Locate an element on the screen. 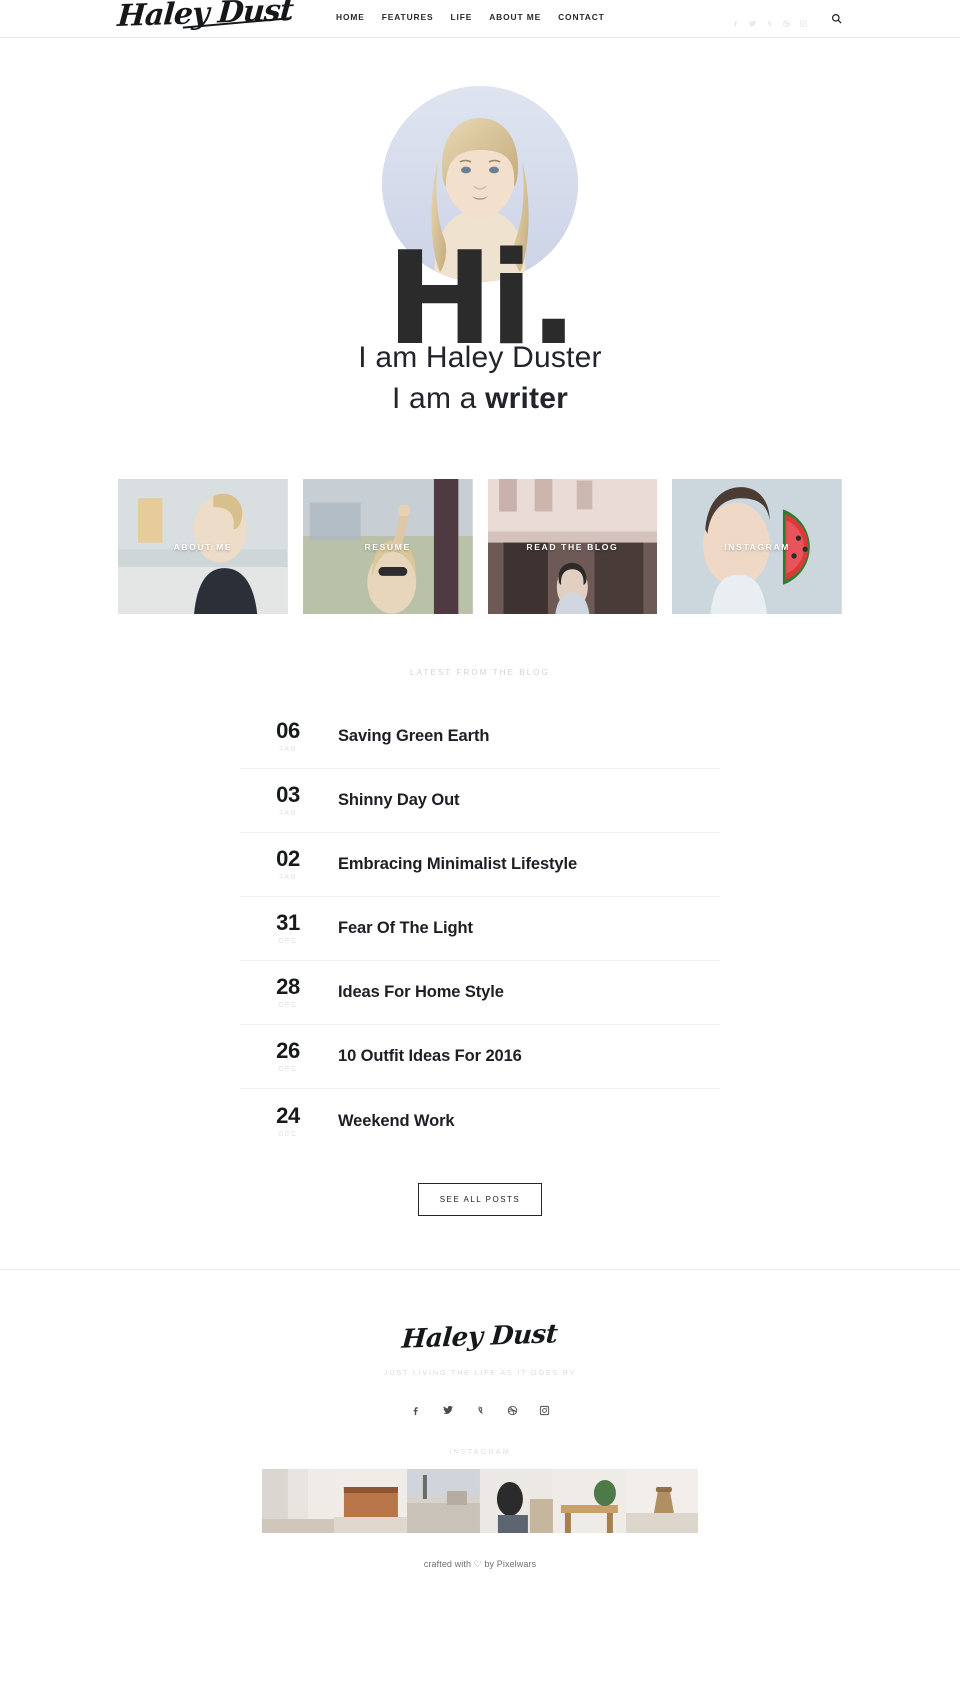 The width and height of the screenshot is (960, 1692). post-day: 06 is located at coordinates (288, 730).